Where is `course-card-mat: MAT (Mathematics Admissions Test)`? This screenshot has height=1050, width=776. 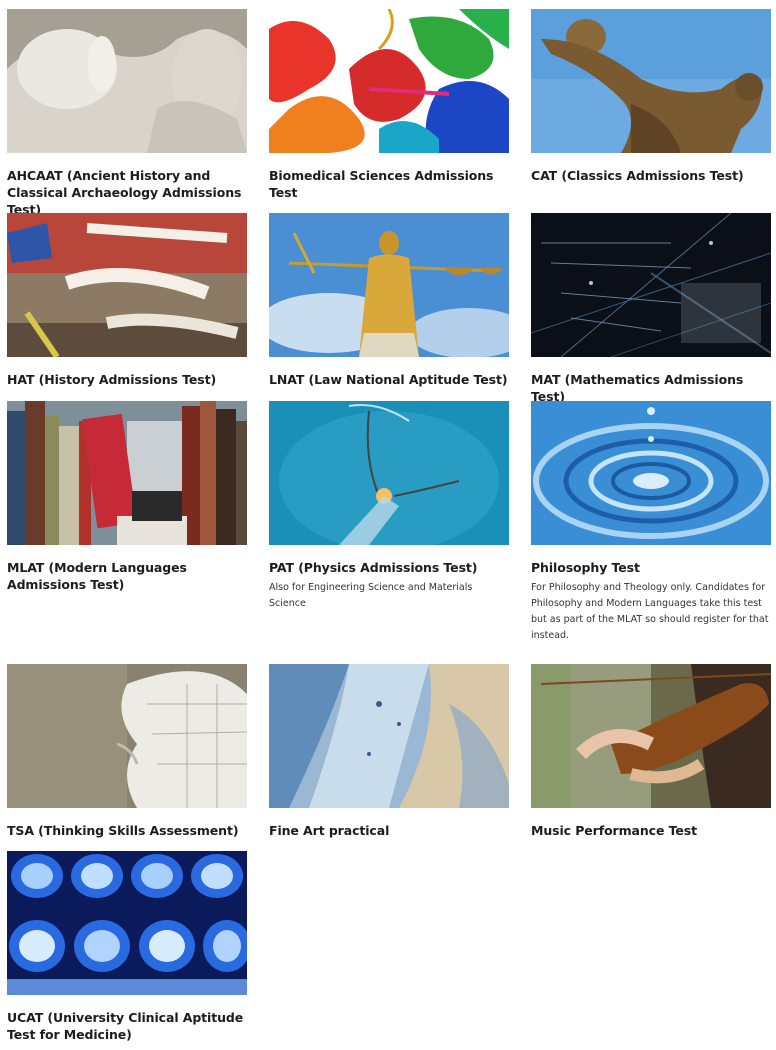
course-card-mat: MAT (Mathematics Admissions Test) is located at coordinates (651, 309).